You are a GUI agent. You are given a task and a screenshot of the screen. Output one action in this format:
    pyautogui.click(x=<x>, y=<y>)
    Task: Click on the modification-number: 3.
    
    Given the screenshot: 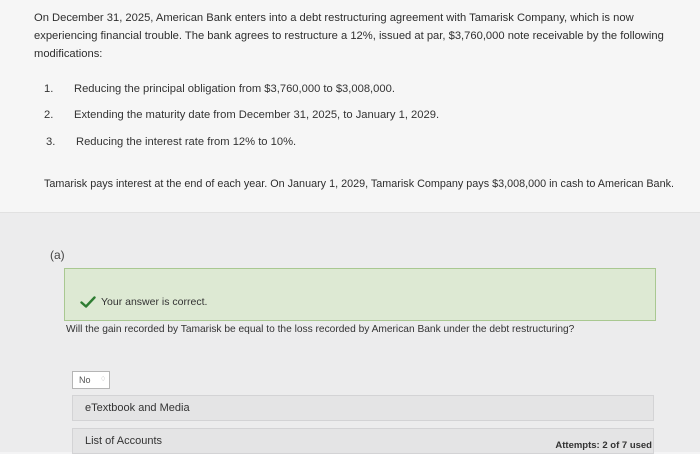 What is the action you would take?
    pyautogui.click(x=51, y=142)
    